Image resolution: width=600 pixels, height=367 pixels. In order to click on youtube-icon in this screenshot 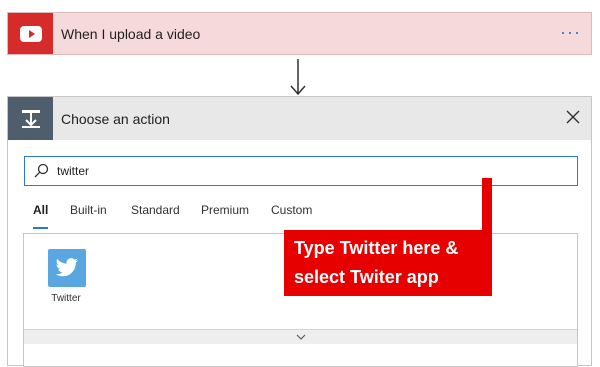, I will do `click(30, 33)`.